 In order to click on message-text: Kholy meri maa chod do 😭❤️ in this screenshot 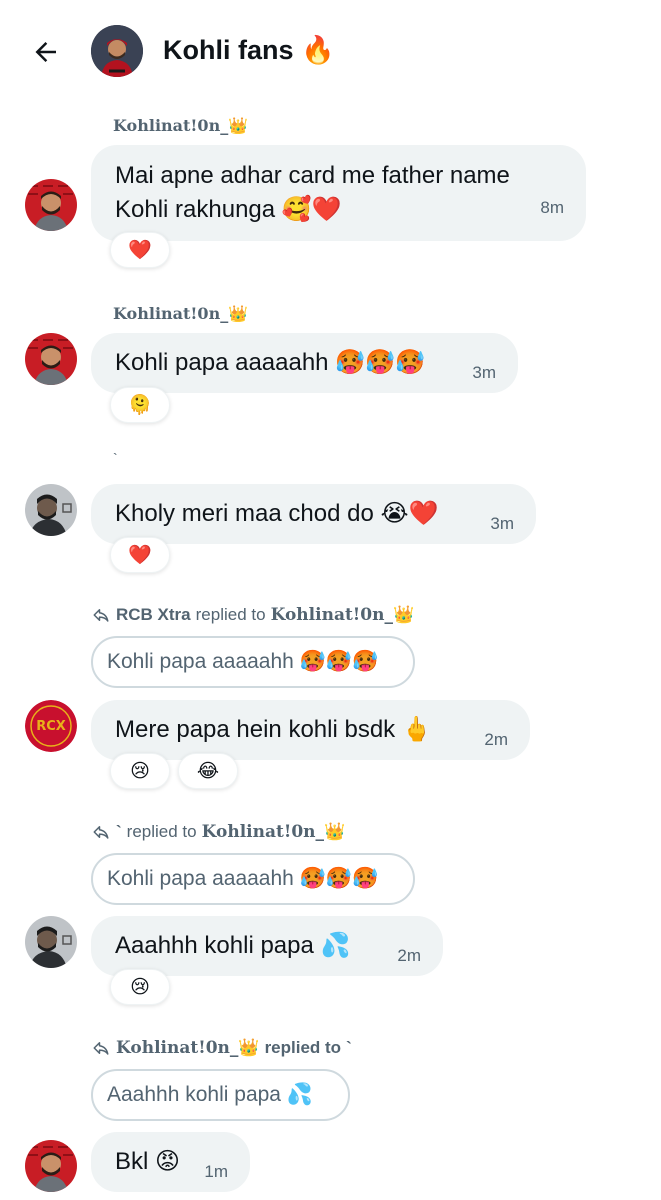, I will do `click(277, 513)`.